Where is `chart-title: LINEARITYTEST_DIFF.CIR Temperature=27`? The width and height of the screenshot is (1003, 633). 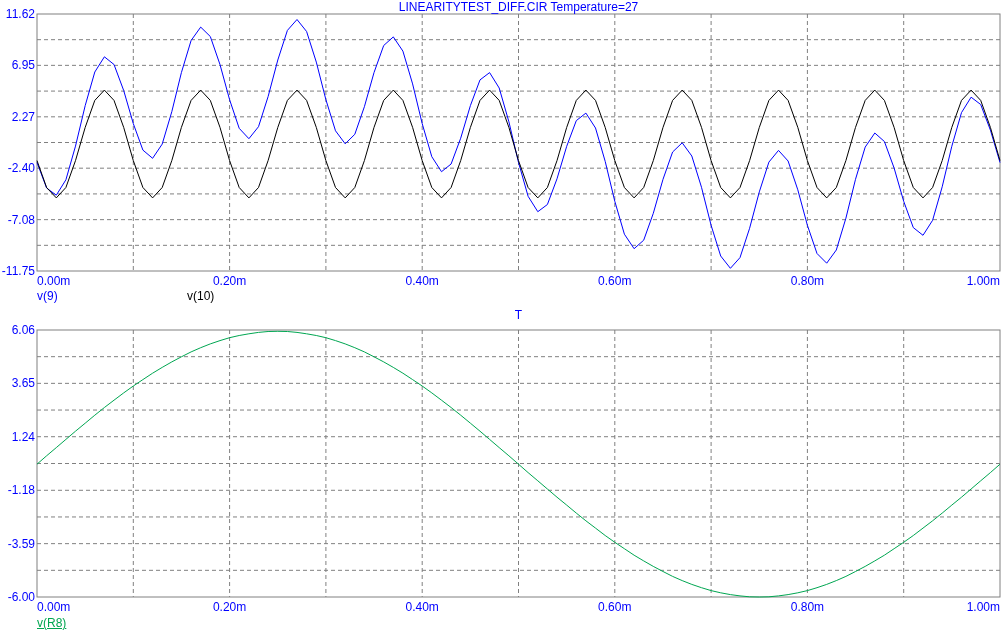
chart-title: LINEARITYTEST_DIFF.CIR Temperature=27 is located at coordinates (518, 7).